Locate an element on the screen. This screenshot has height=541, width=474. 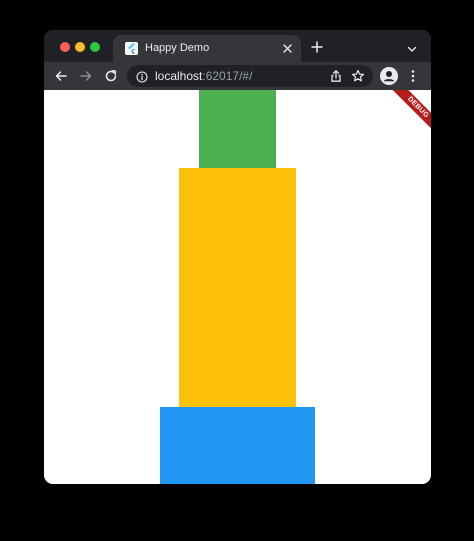
reload-icon is located at coordinates (111, 76).